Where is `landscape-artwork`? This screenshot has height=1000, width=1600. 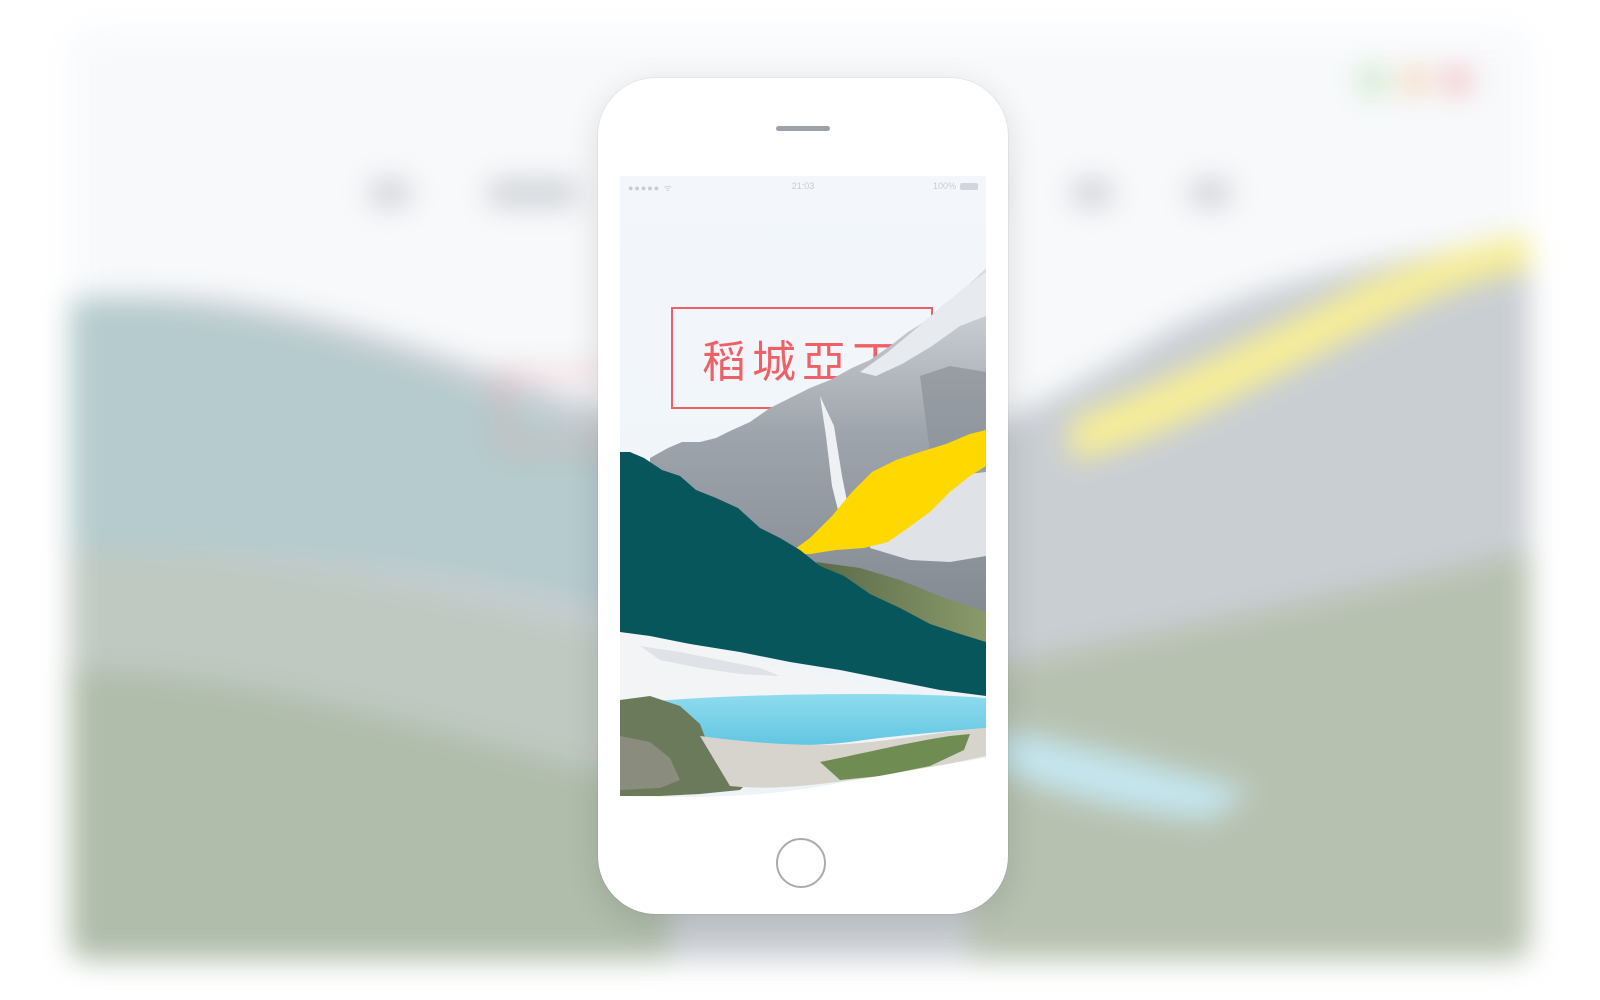
landscape-artwork is located at coordinates (803, 540).